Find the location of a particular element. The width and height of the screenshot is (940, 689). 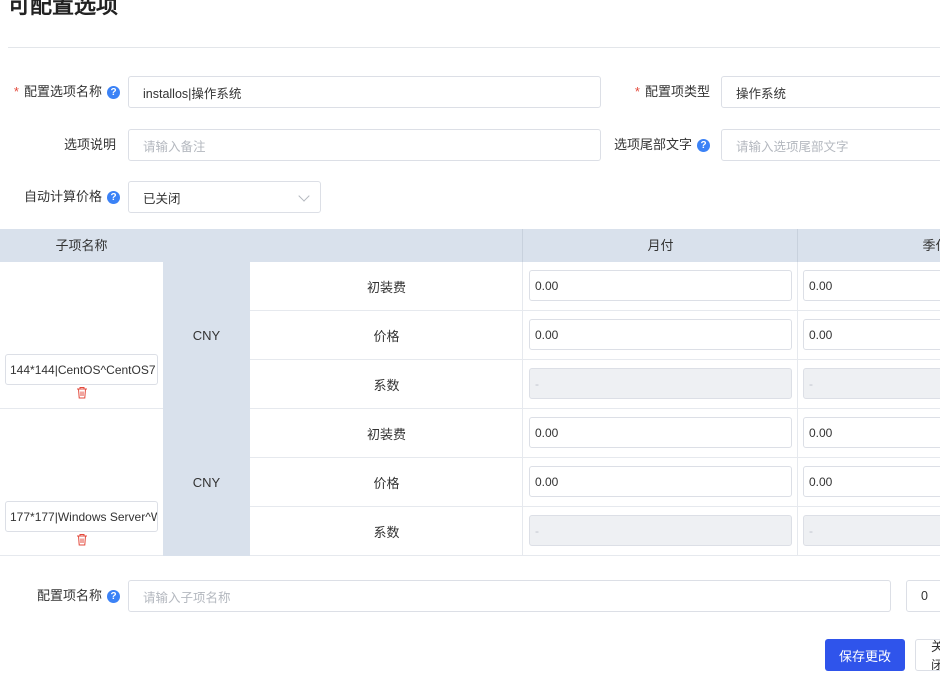

header-sub-name: 子项名称 is located at coordinates (81, 245).